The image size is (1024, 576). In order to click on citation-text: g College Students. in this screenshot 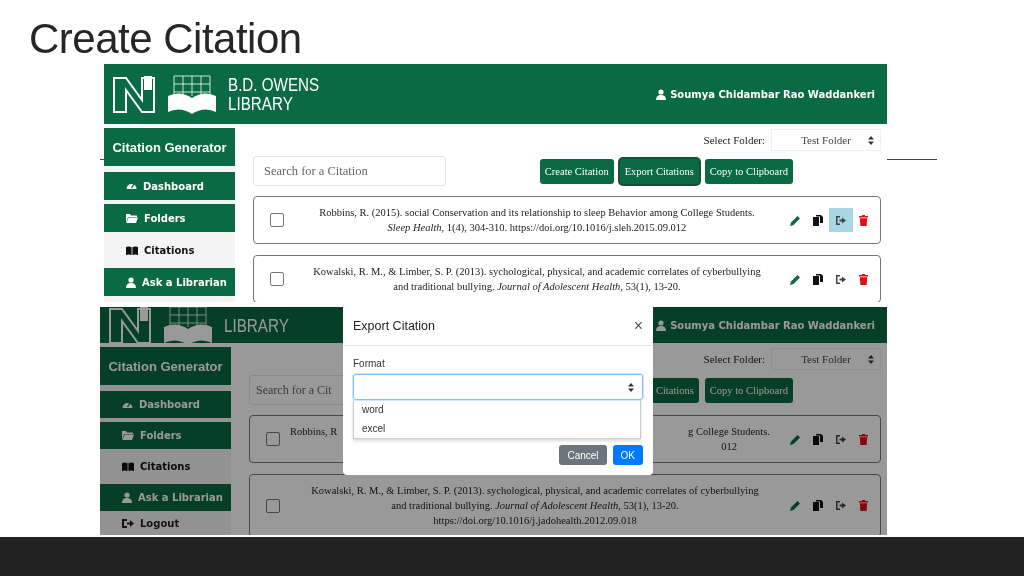, I will do `click(729, 432)`.